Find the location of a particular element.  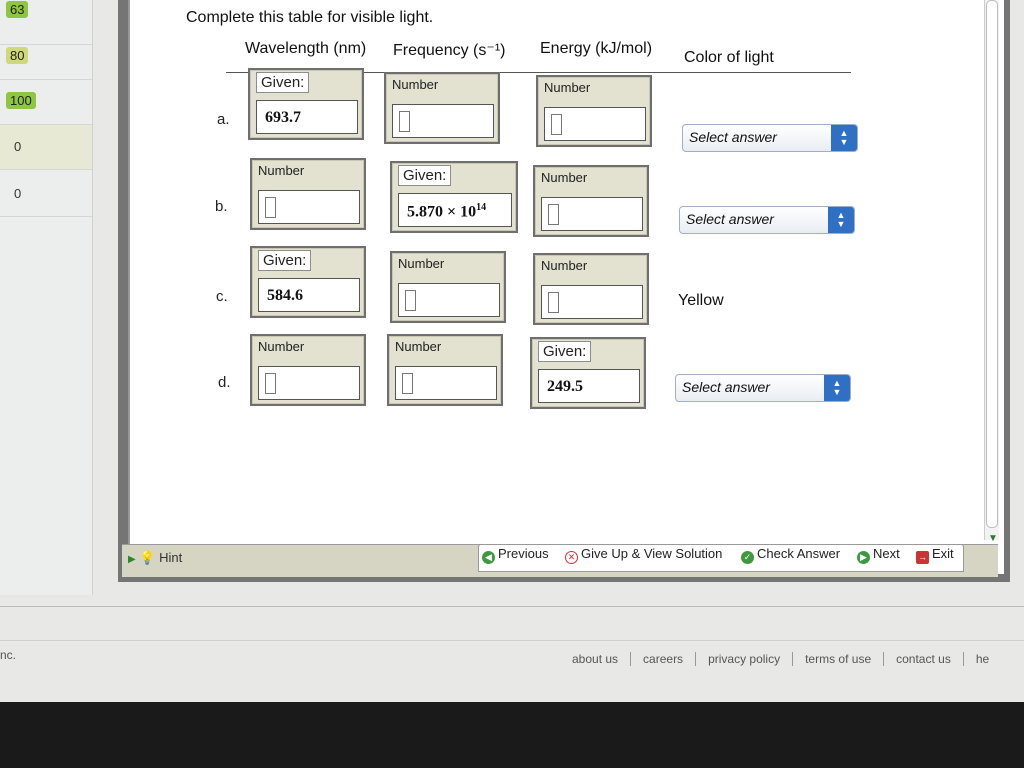

input-frequency-a is located at coordinates (443, 121).